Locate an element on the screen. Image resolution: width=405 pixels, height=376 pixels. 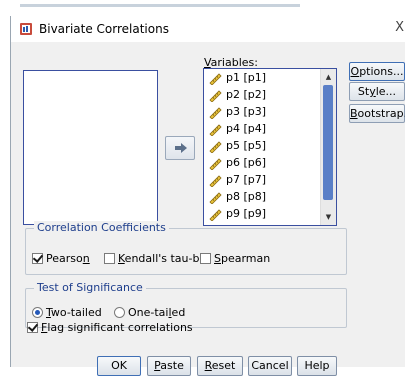
correlation-coefficients-title: Correlation Coefficients is located at coordinates (101, 227).